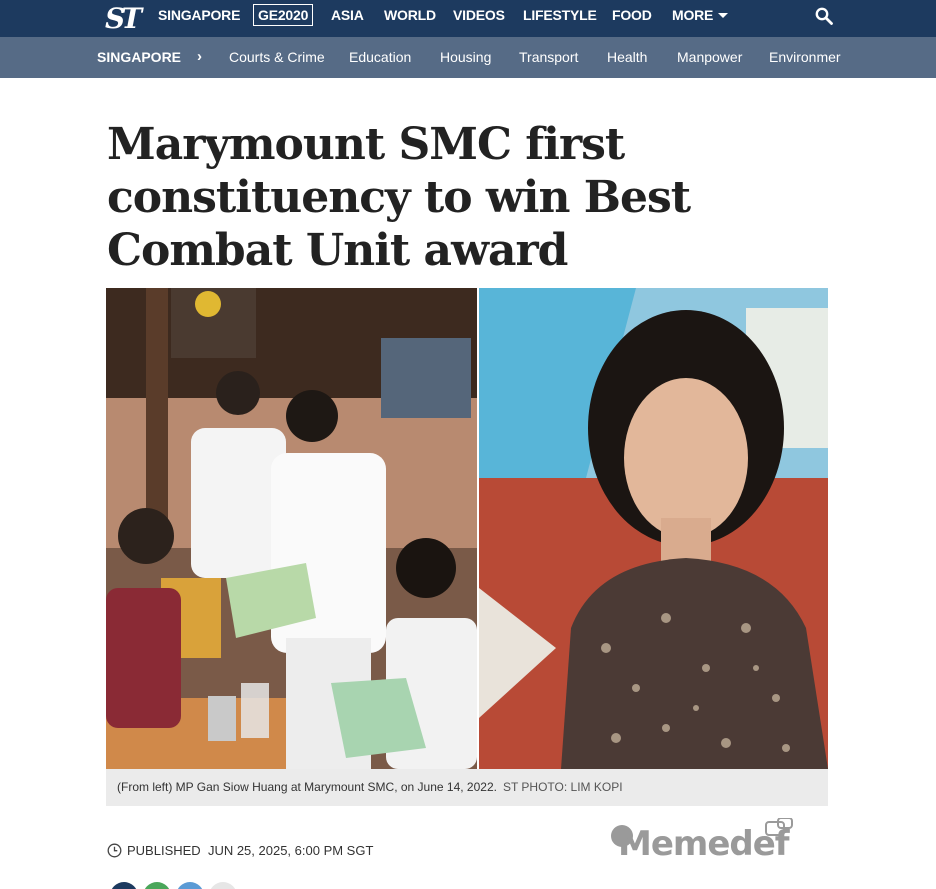  Describe the element at coordinates (479, 18) in the screenshot. I see `nav-item-videos: VIDEOS` at that location.